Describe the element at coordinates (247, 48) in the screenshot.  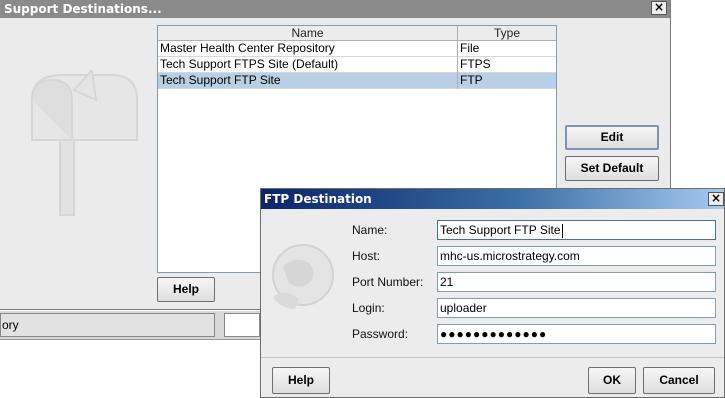
I see `row-name-cell: Master Health Center Repository` at that location.